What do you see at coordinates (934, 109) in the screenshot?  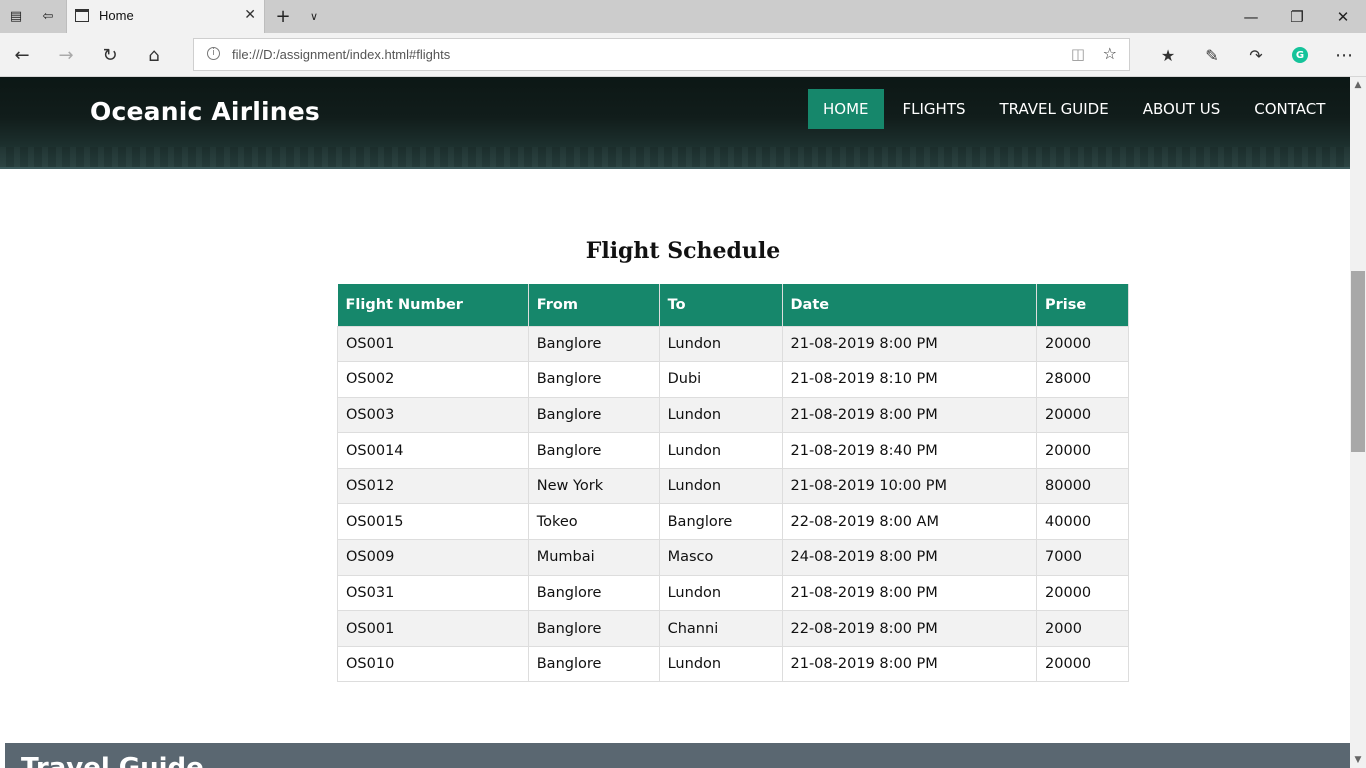 I see `menu-item-flights: FLIGHTS` at bounding box center [934, 109].